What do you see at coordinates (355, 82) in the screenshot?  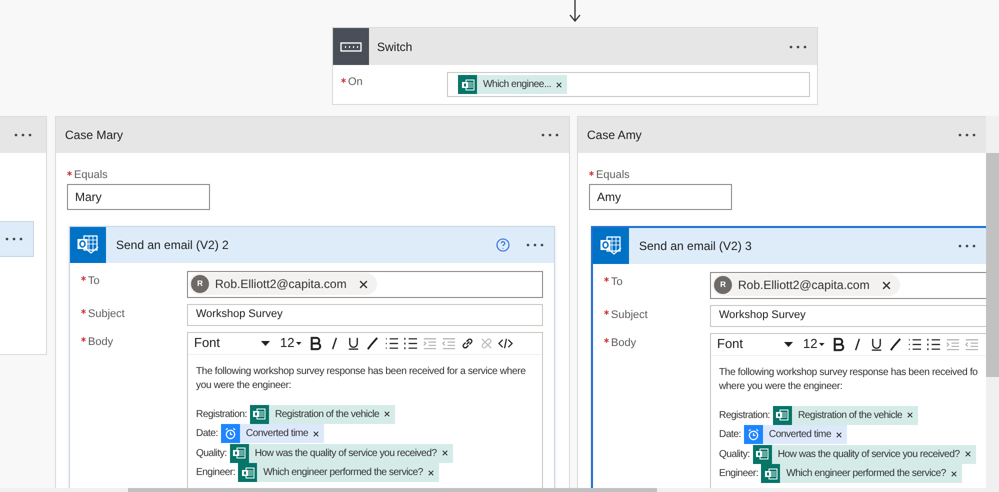 I see `field-label: On` at bounding box center [355, 82].